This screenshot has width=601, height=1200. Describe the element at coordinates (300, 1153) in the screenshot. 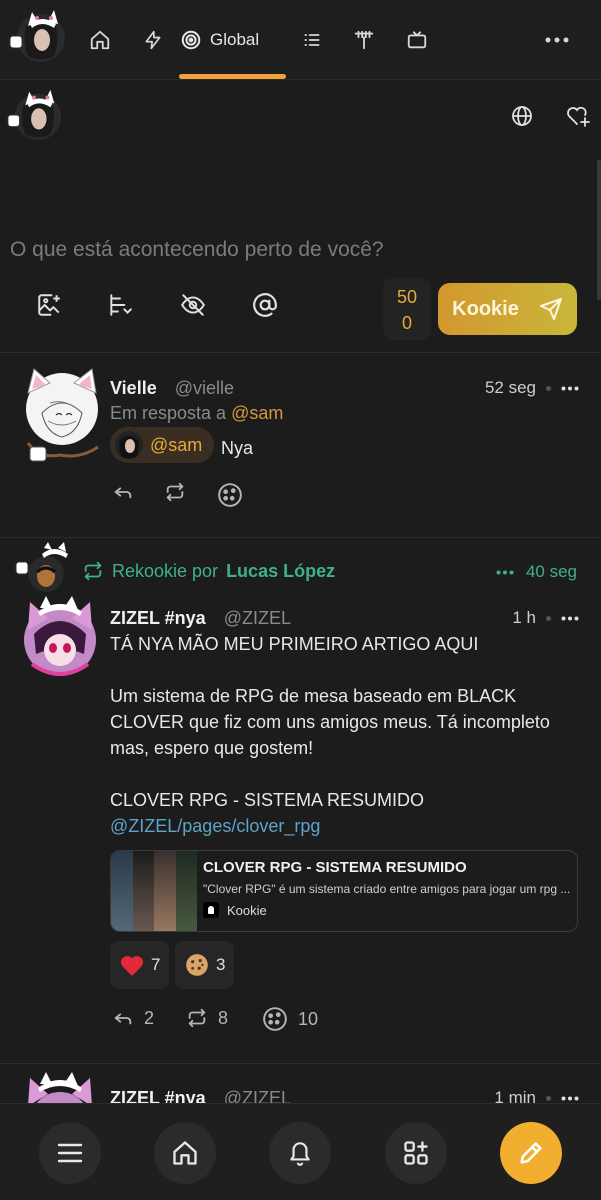

I see `notifications-button` at that location.